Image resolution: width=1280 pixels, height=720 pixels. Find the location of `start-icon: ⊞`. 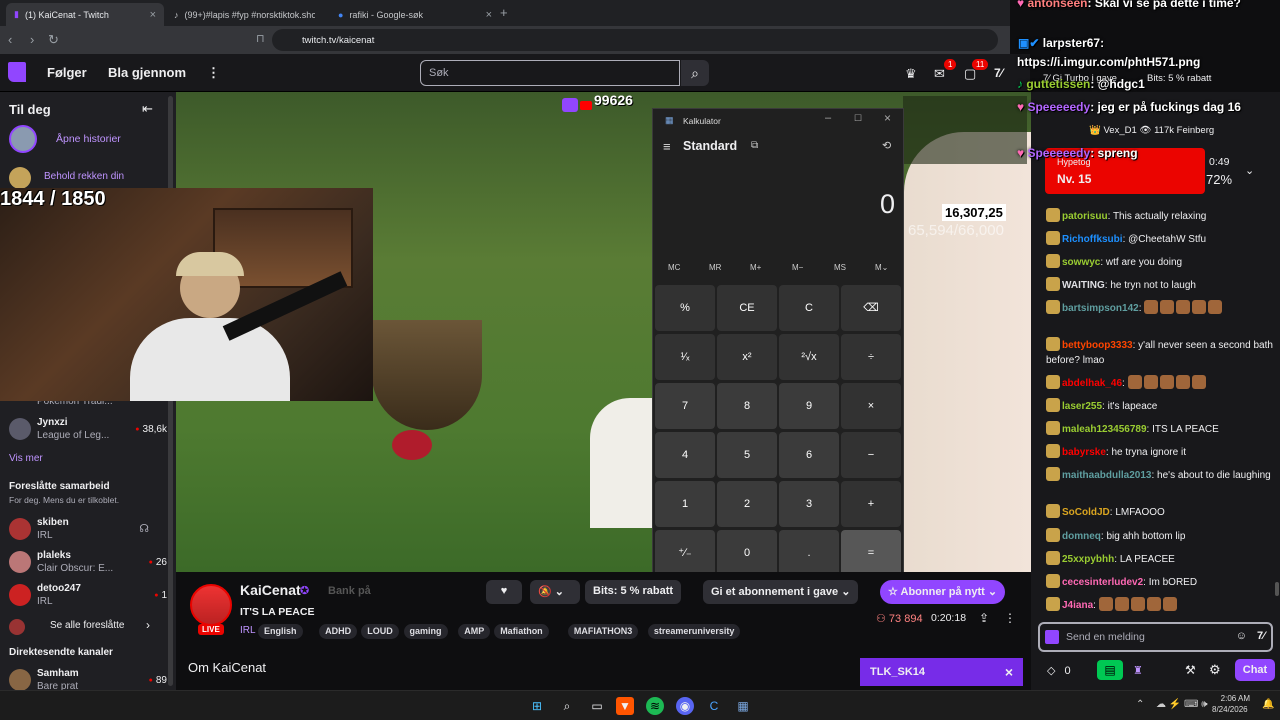

start-icon: ⊞ is located at coordinates (537, 706).